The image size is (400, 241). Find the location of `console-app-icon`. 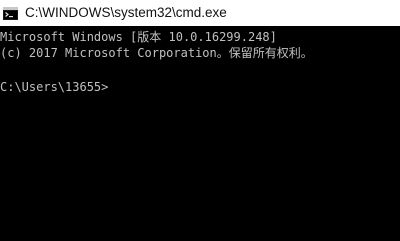

console-app-icon is located at coordinates (10, 13).